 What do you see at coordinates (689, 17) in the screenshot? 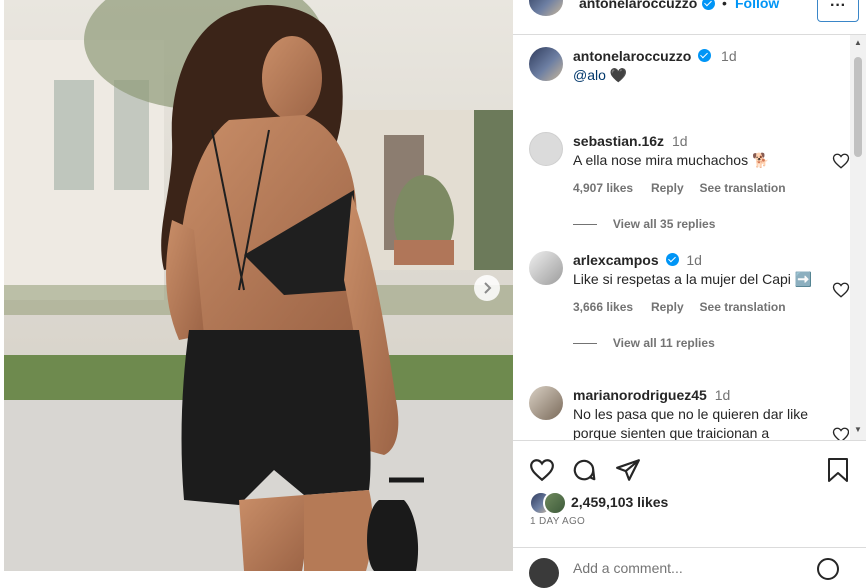
I see `post-header: antonelaroccuzzo • Follow ···` at bounding box center [689, 17].